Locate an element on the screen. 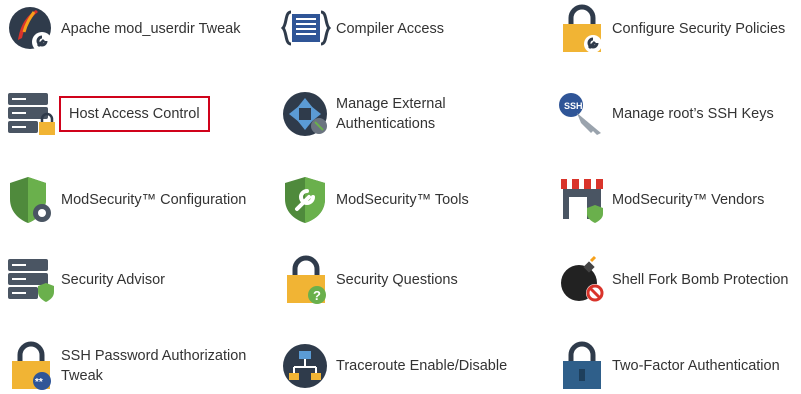 The height and width of the screenshot is (394, 801). apache-feather-wrench-icon is located at coordinates (31, 29).